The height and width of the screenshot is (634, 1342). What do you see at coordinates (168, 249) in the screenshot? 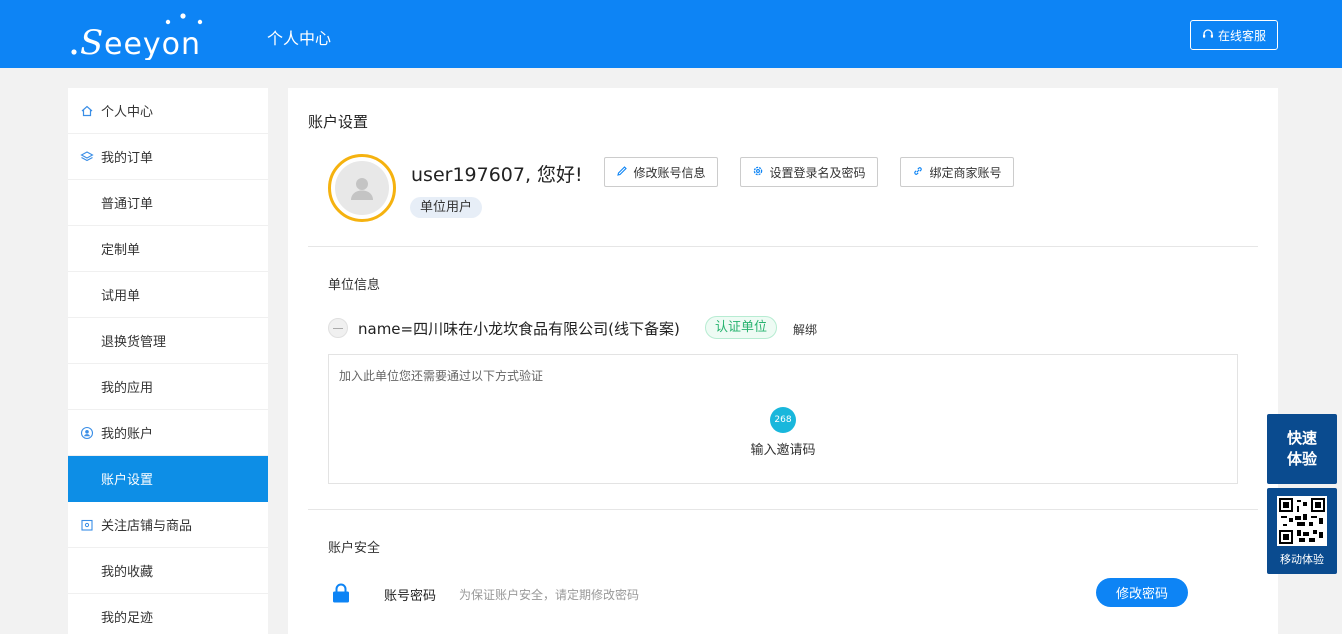
I see `sidebar-item-custom-orders: 定制单` at bounding box center [168, 249].